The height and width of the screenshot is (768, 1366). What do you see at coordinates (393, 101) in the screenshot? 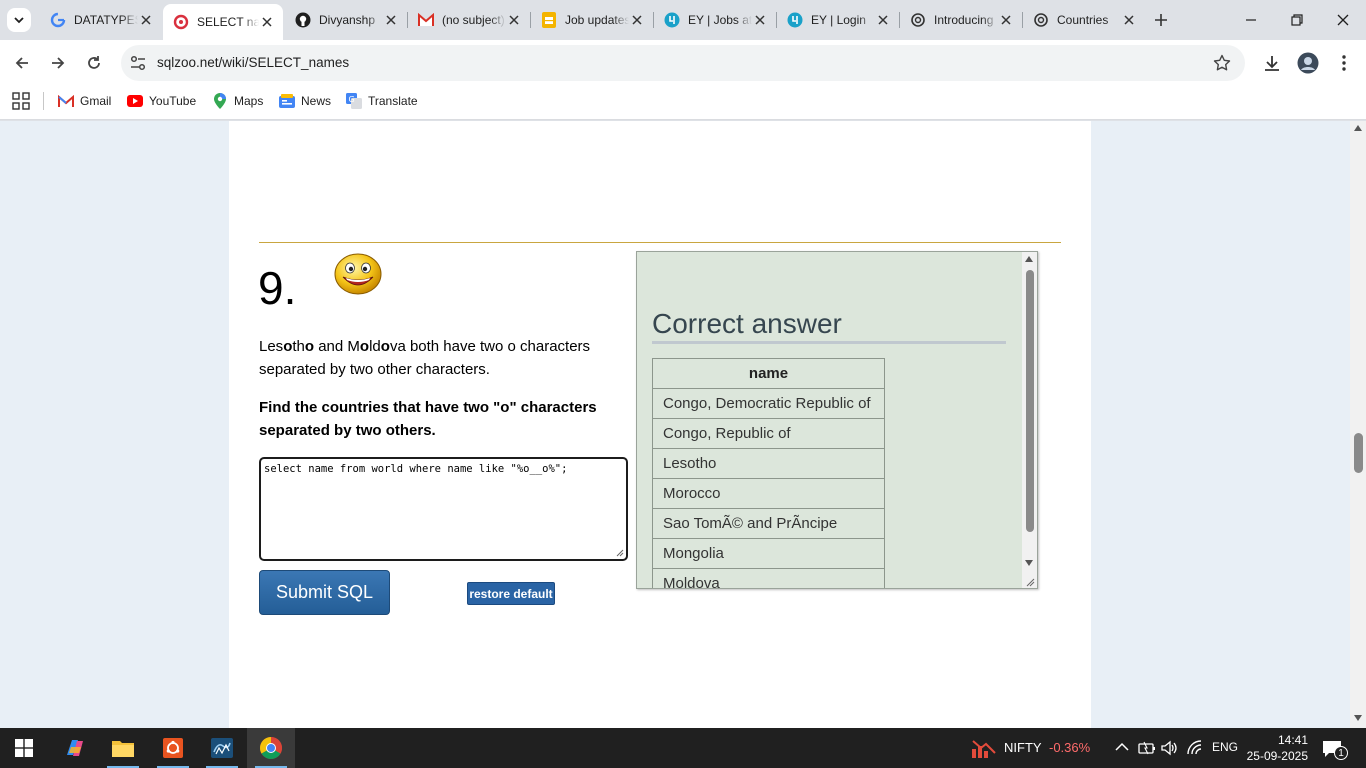
I see `bookmark-label: Translate` at bounding box center [393, 101].